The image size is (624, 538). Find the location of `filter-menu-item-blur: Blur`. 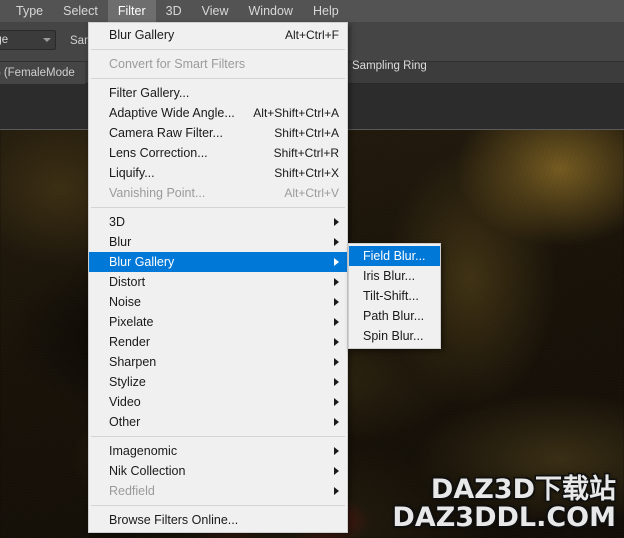

filter-menu-item-blur: Blur is located at coordinates (218, 242).